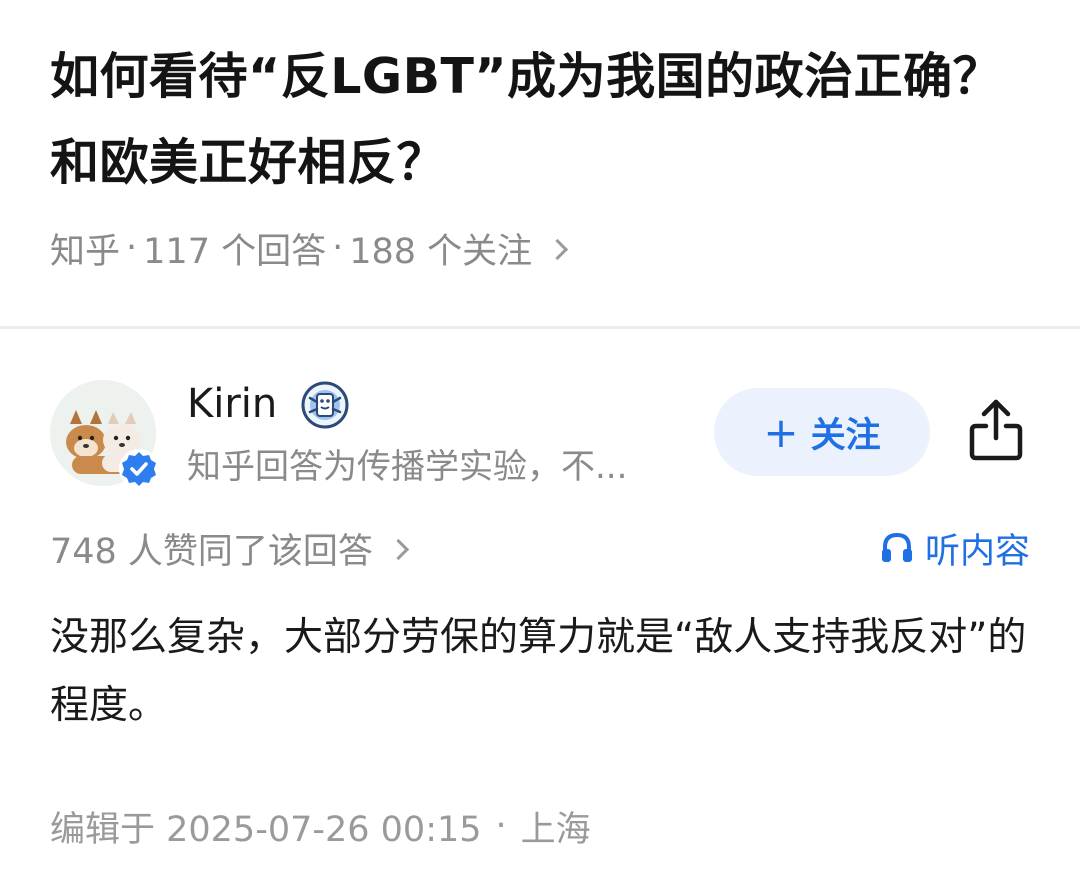 Image resolution: width=1080 pixels, height=891 pixels. I want to click on question-meta: 知乎 · 117 个回答 · 188 个关注, so click(309, 248).